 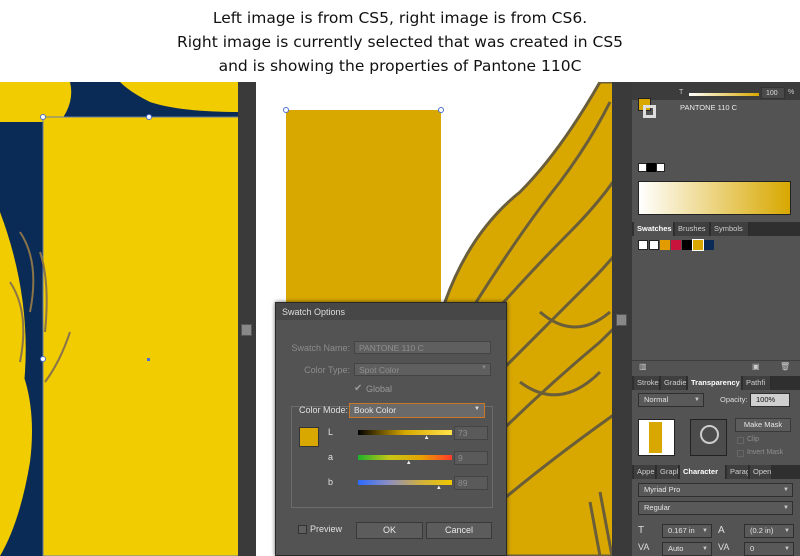 I want to click on invert-mask-checkbox, so click(x=740, y=453).